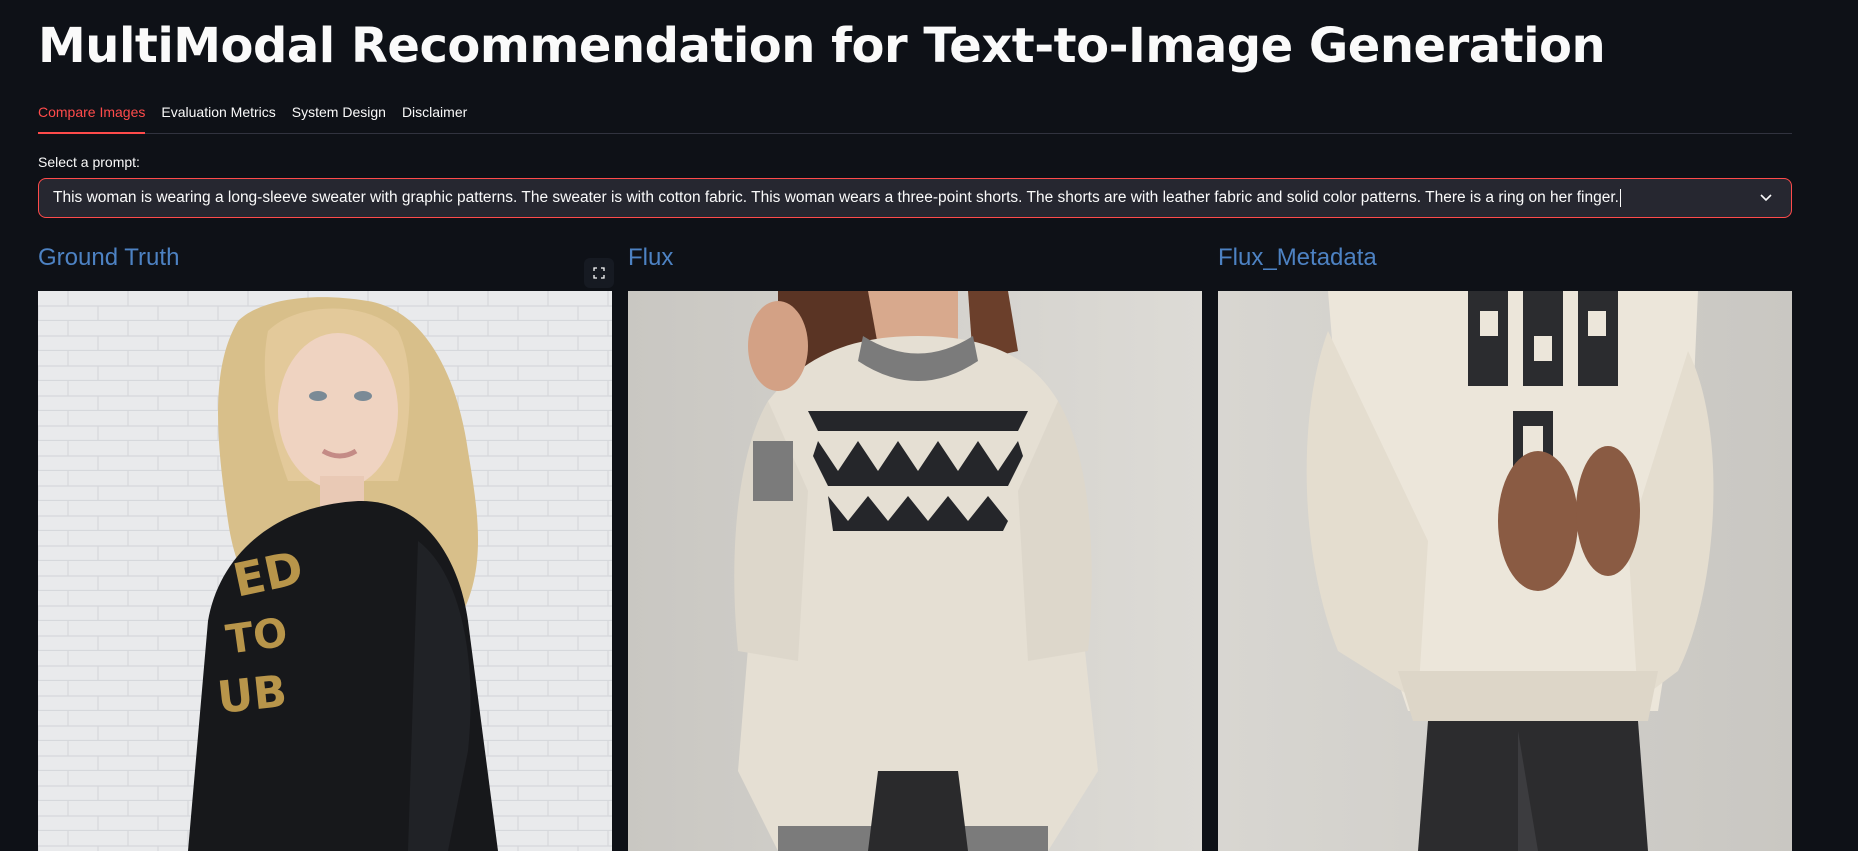  I want to click on fullscreen-icon, so click(599, 273).